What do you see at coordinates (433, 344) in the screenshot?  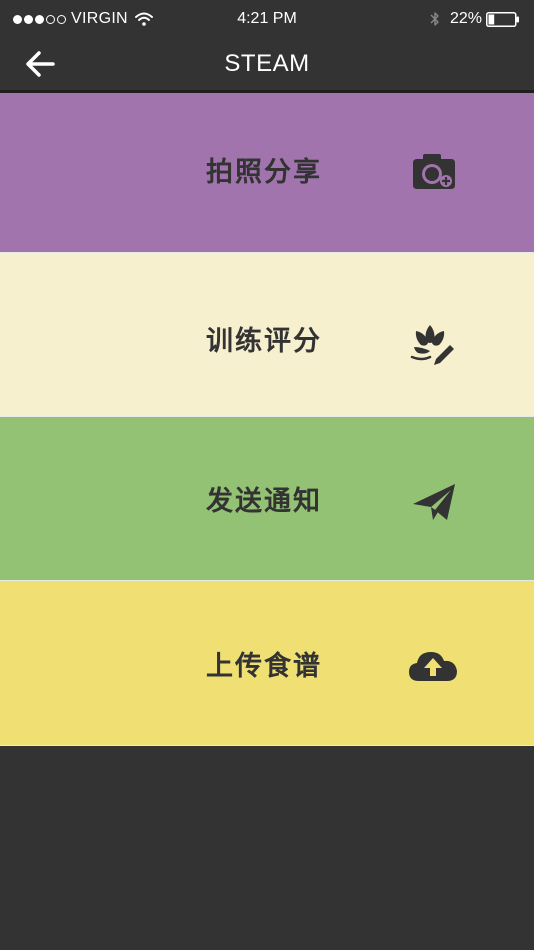 I see `flower-pencil-icon` at bounding box center [433, 344].